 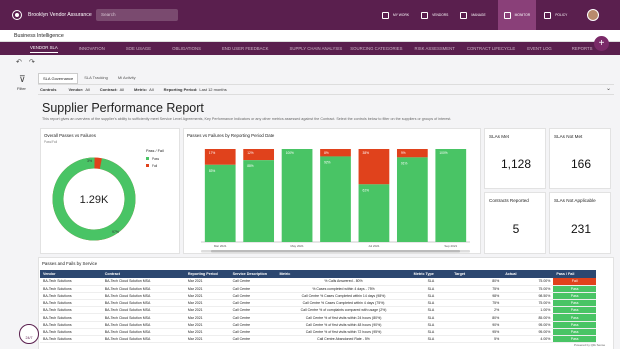 What do you see at coordinates (335, 251) in the screenshot?
I see `chart-scroll-thumb` at bounding box center [335, 251].